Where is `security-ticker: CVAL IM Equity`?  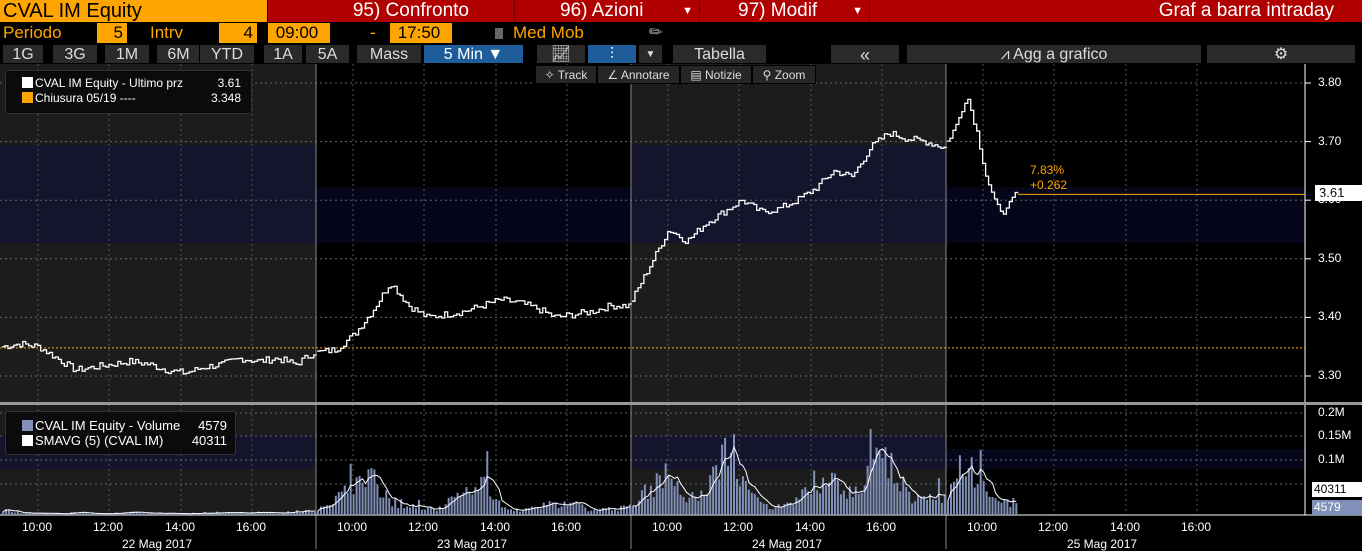 security-ticker: CVAL IM Equity is located at coordinates (134, 11).